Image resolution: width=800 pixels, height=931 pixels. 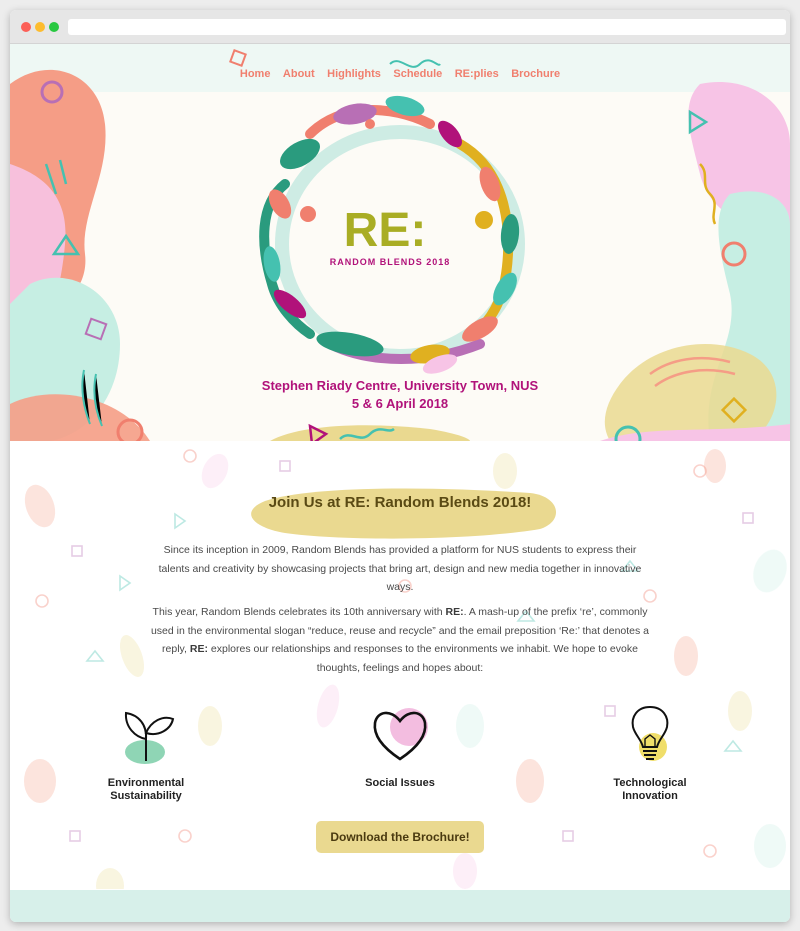 What do you see at coordinates (40, 27) in the screenshot?
I see `minimize-window-button` at bounding box center [40, 27].